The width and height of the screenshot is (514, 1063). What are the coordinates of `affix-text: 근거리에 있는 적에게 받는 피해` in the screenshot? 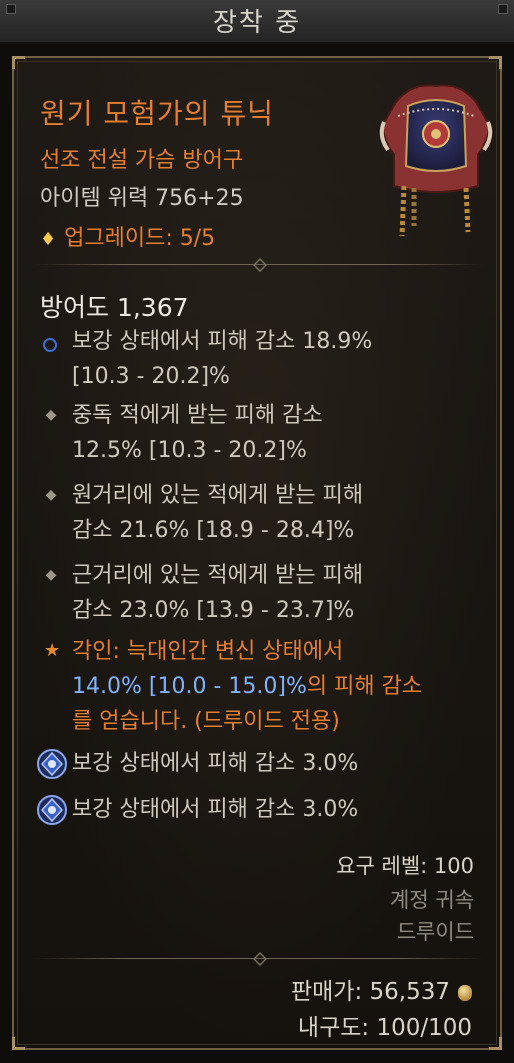 It's located at (218, 575).